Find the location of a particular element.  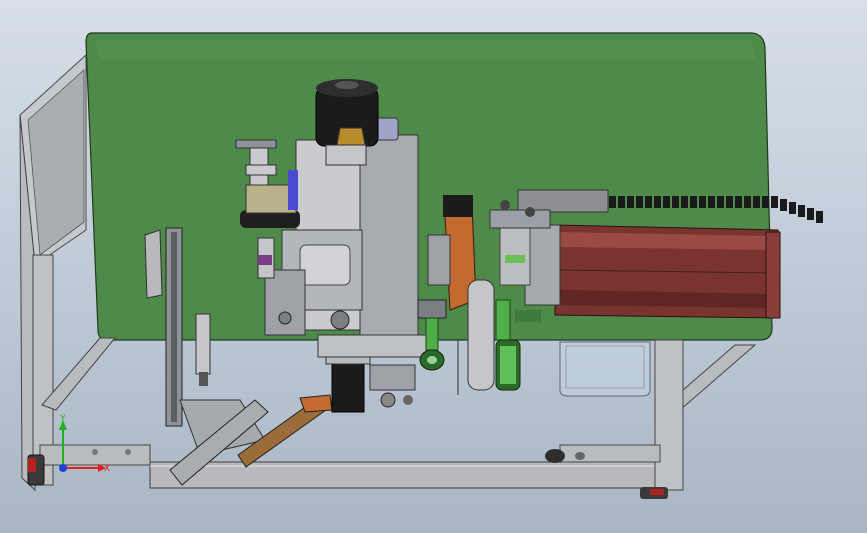

collection-bin is located at coordinates (605, 369).